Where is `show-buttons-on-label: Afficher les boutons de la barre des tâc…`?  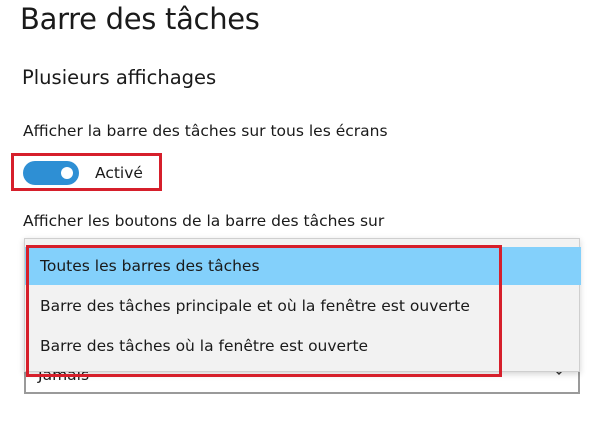
show-buttons-on-label: Afficher les boutons de la barre des tâc… is located at coordinates (204, 221).